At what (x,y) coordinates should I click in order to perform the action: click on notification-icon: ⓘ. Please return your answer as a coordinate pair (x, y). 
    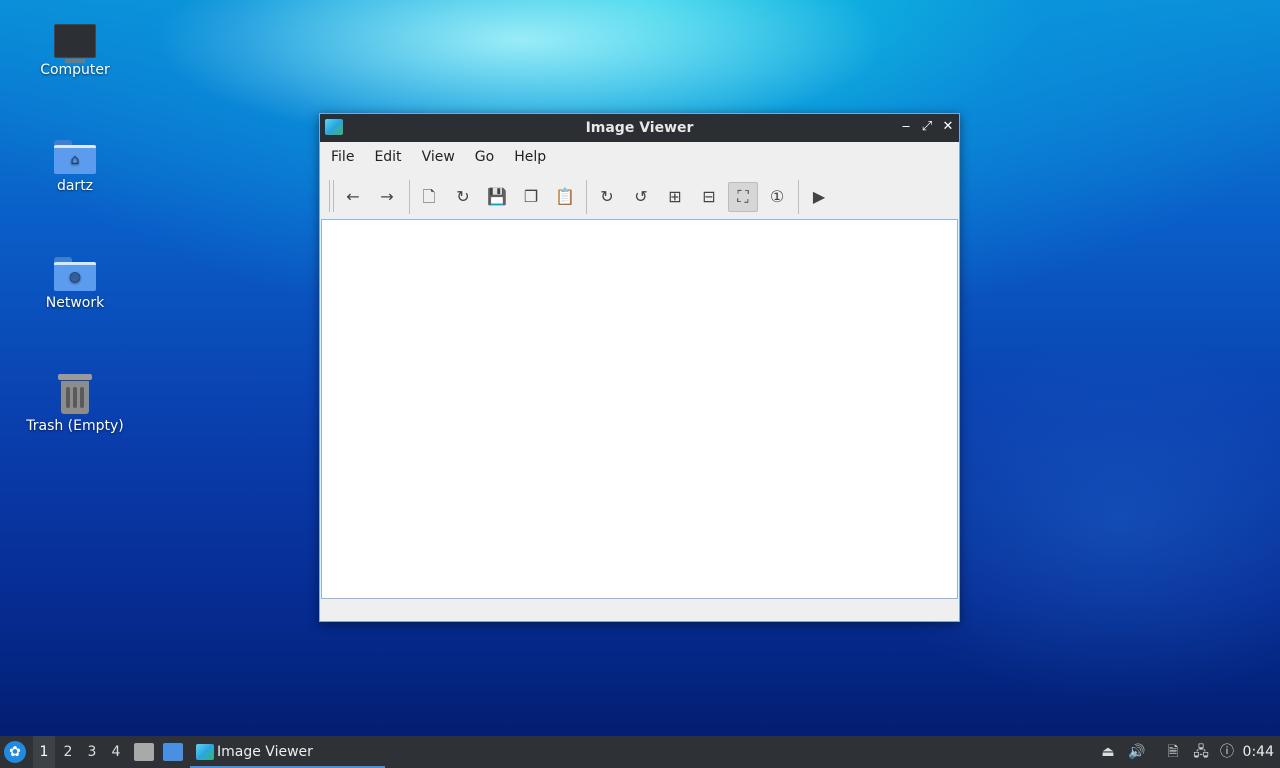
    Looking at the image, I should click on (1227, 752).